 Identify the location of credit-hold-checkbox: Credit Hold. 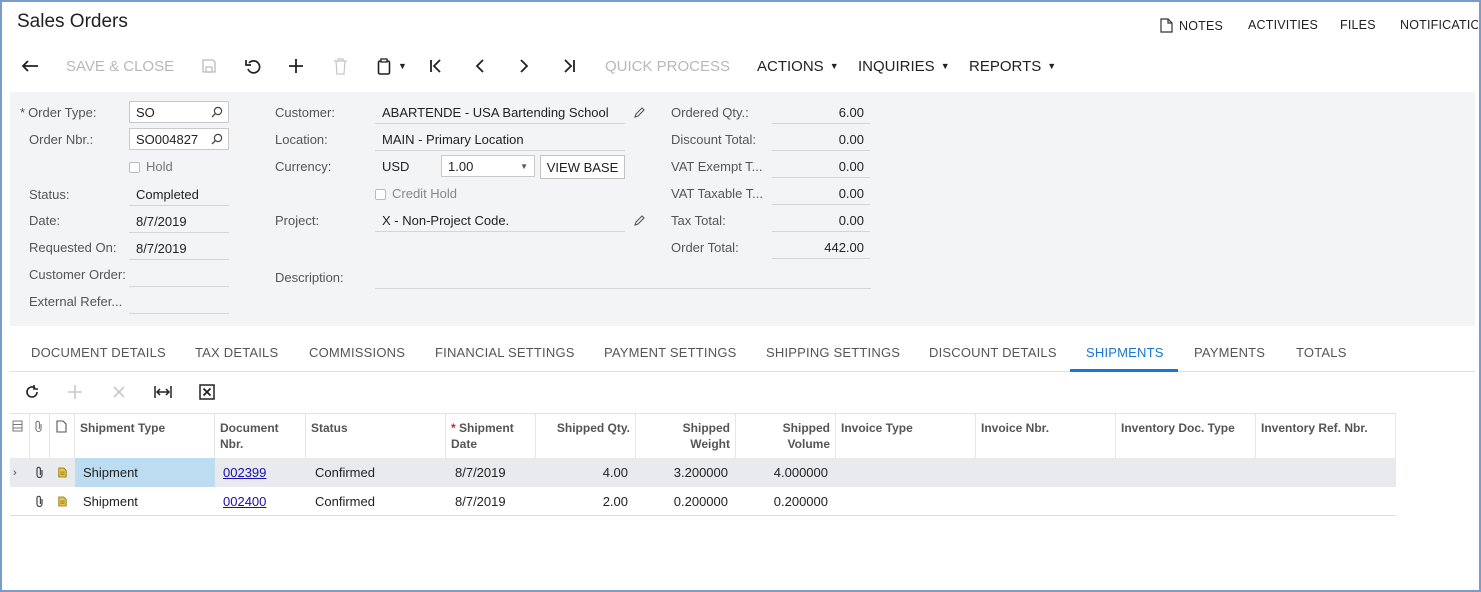
(416, 193).